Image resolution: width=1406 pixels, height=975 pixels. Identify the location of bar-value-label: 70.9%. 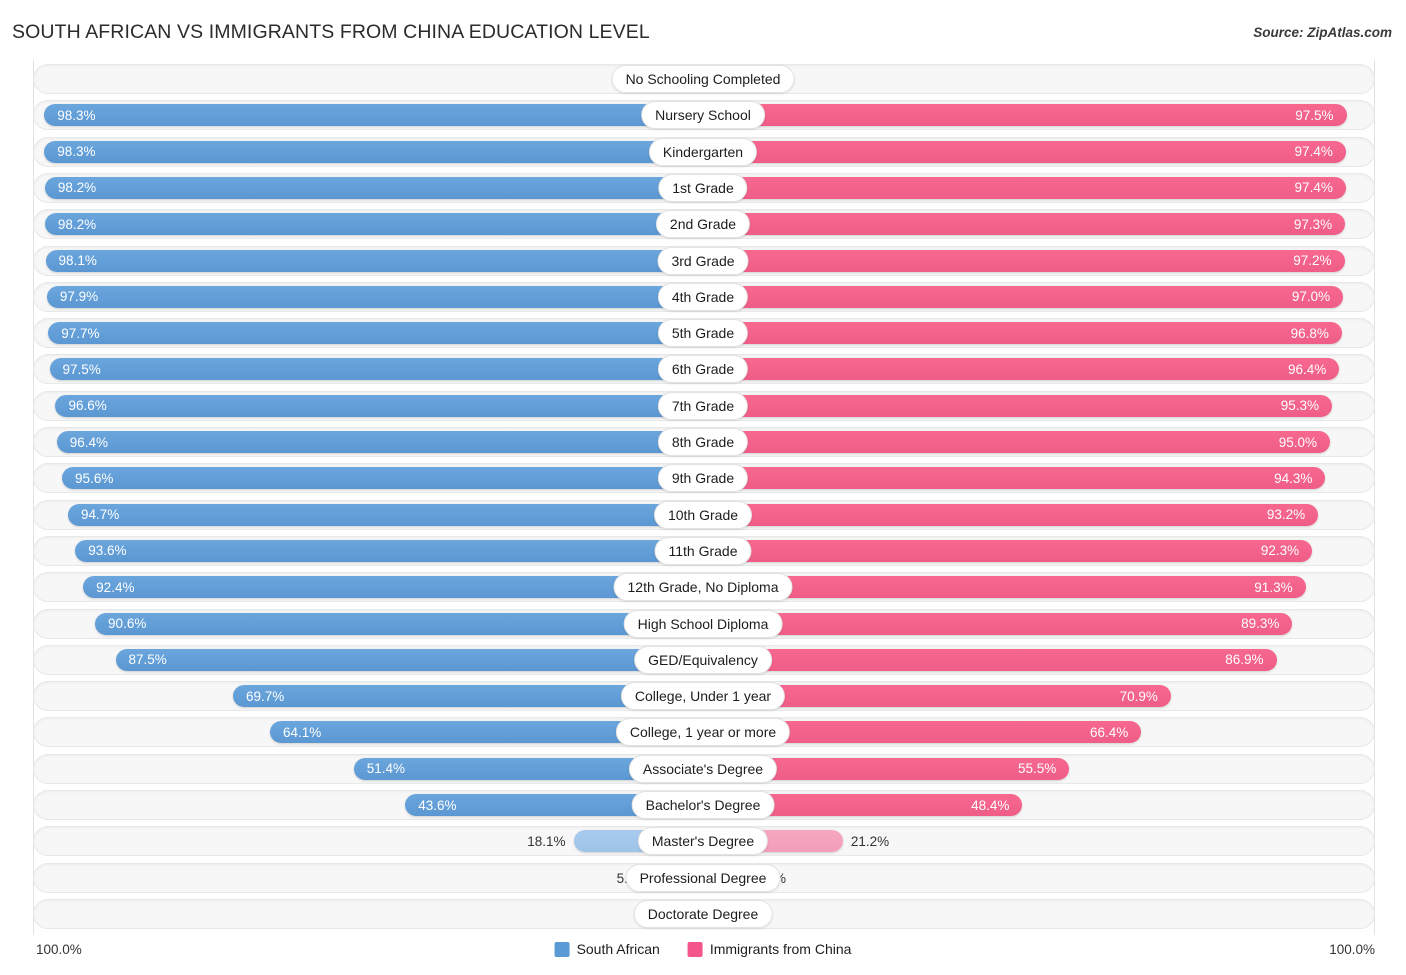
(1138, 696).